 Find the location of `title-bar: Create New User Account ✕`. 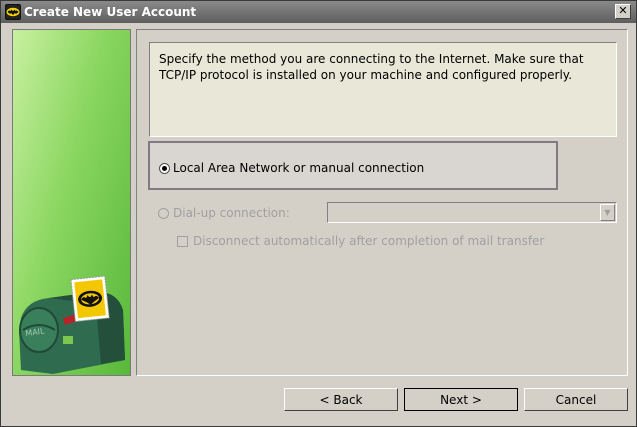

title-bar: Create New User Account ✕ is located at coordinates (318, 12).